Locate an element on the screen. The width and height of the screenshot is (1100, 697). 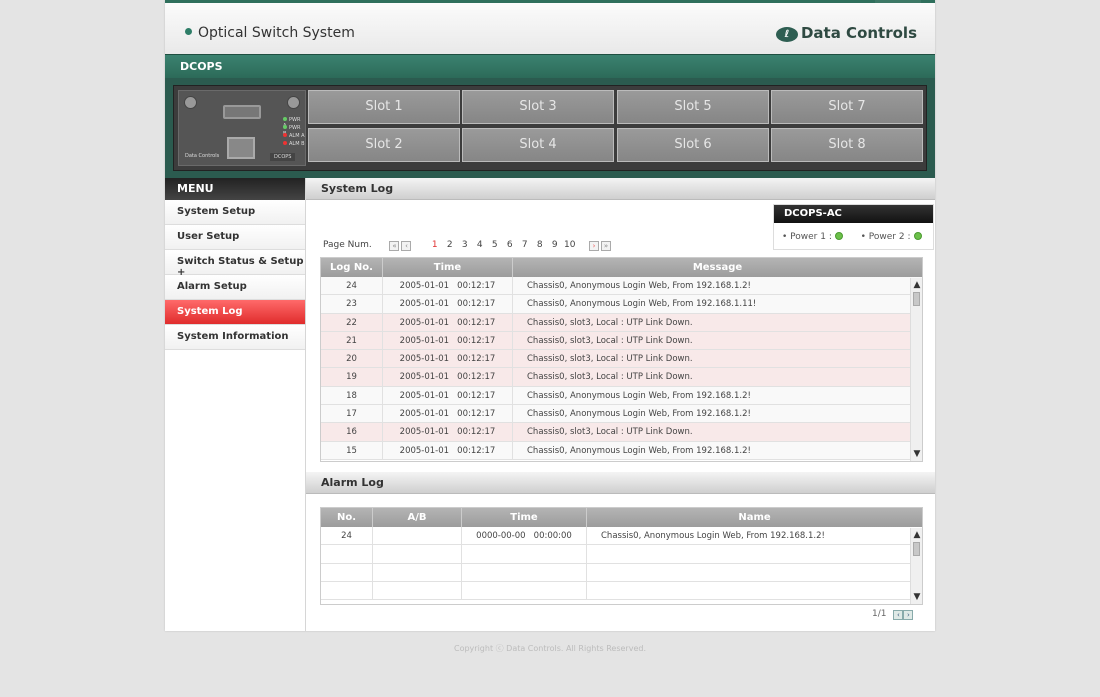
col-time: Time is located at coordinates (448, 267).